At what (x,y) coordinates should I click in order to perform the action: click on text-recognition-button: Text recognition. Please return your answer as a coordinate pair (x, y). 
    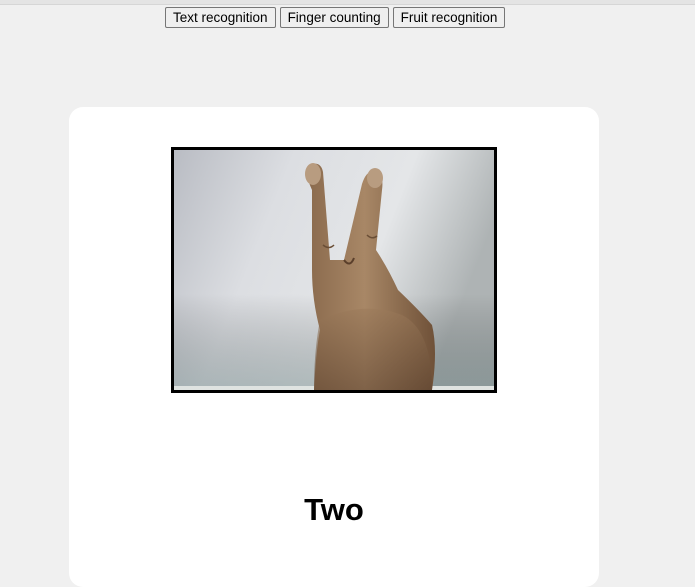
    Looking at the image, I should click on (220, 17).